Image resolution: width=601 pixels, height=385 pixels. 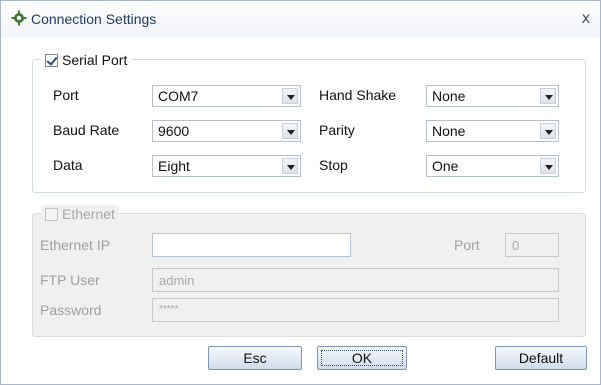 What do you see at coordinates (532, 245) in the screenshot?
I see `ethernet-port-input: 0` at bounding box center [532, 245].